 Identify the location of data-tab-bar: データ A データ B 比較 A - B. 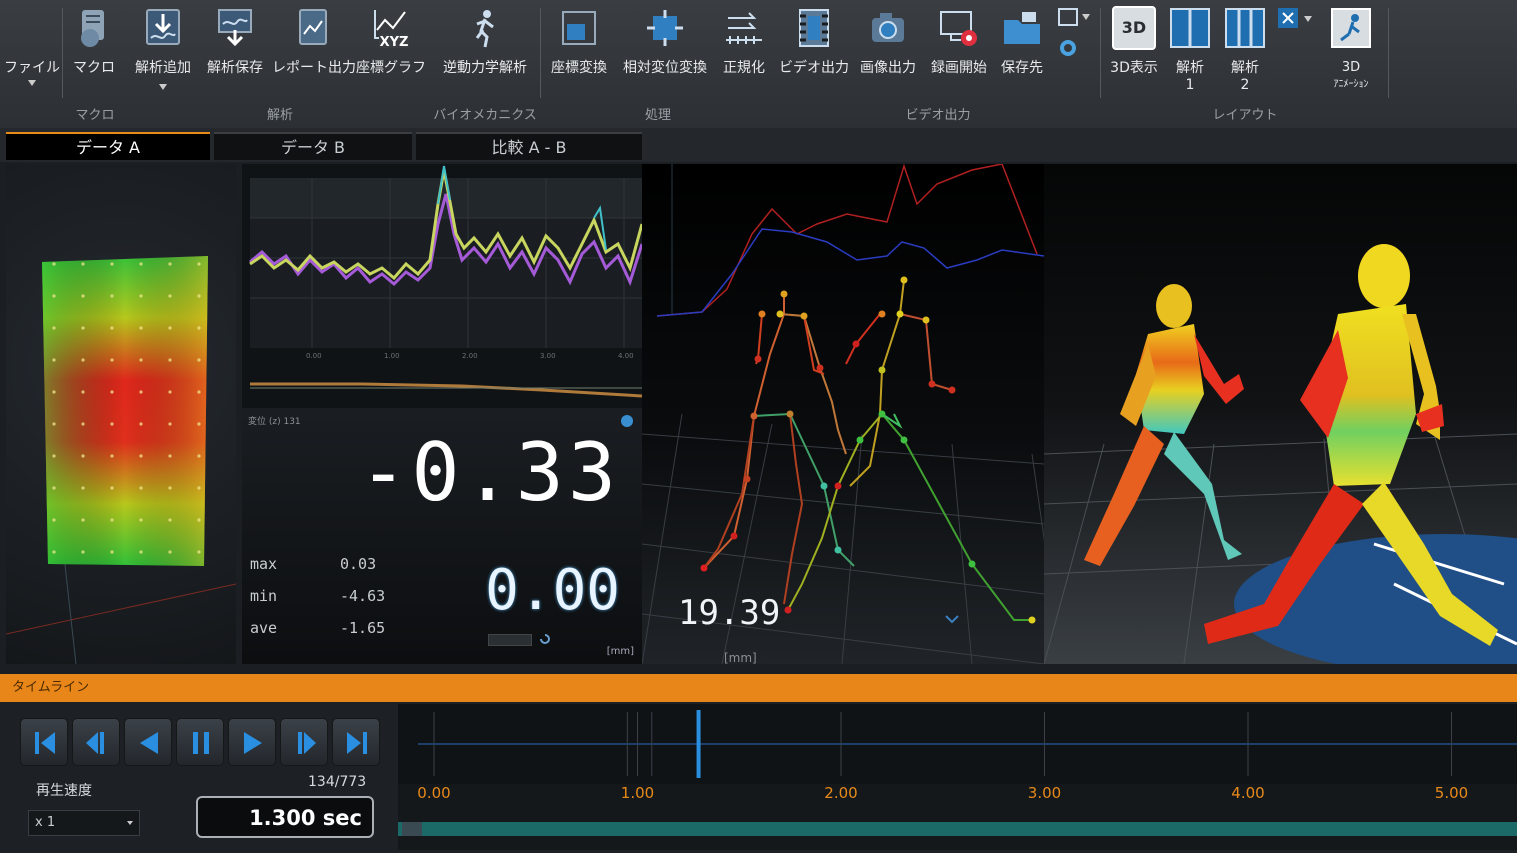
(758, 145).